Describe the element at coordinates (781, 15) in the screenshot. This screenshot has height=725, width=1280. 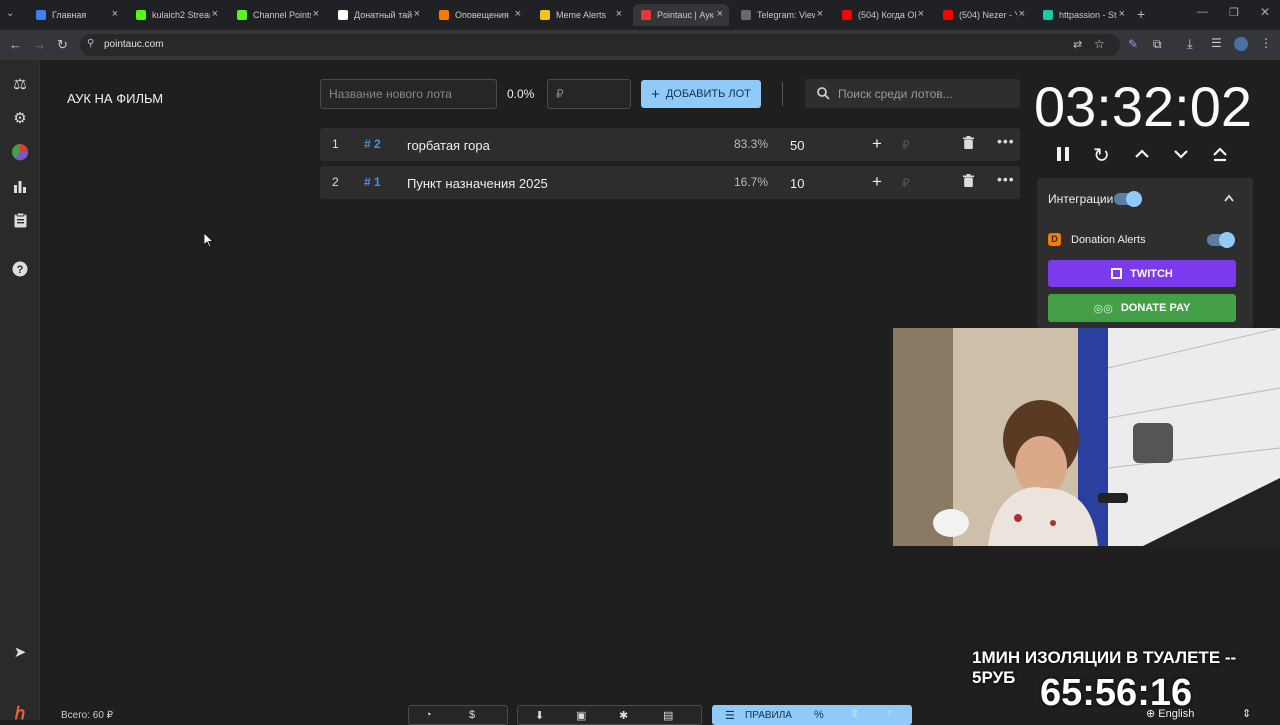
I see `browser-tab: Telegram: View ×` at that location.